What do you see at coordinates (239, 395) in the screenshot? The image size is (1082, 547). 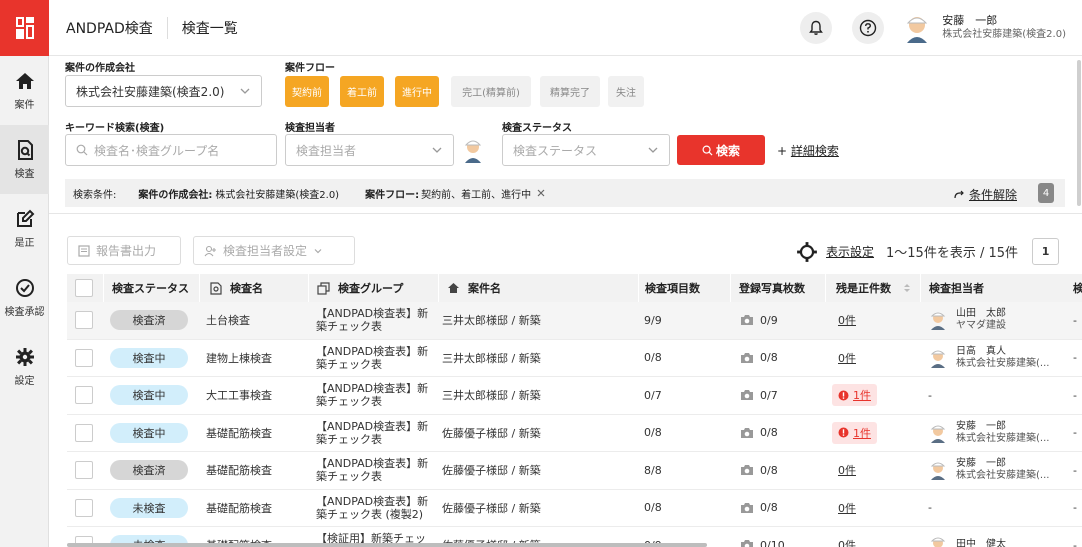 I see `inspection-name: 大工工事検査` at bounding box center [239, 395].